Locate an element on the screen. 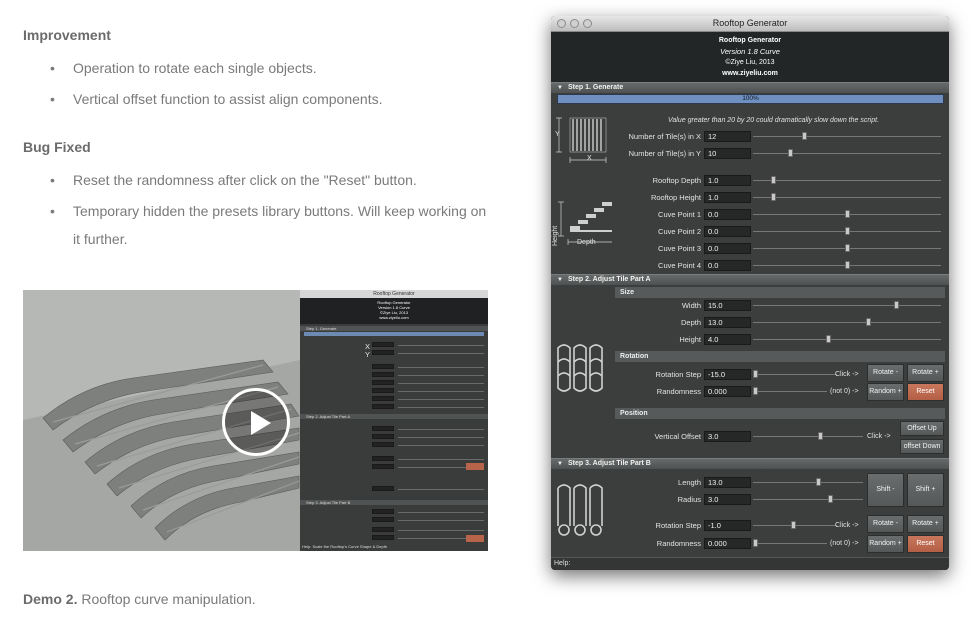 The height and width of the screenshot is (626, 974). mini-reset-button is located at coordinates (475, 538).